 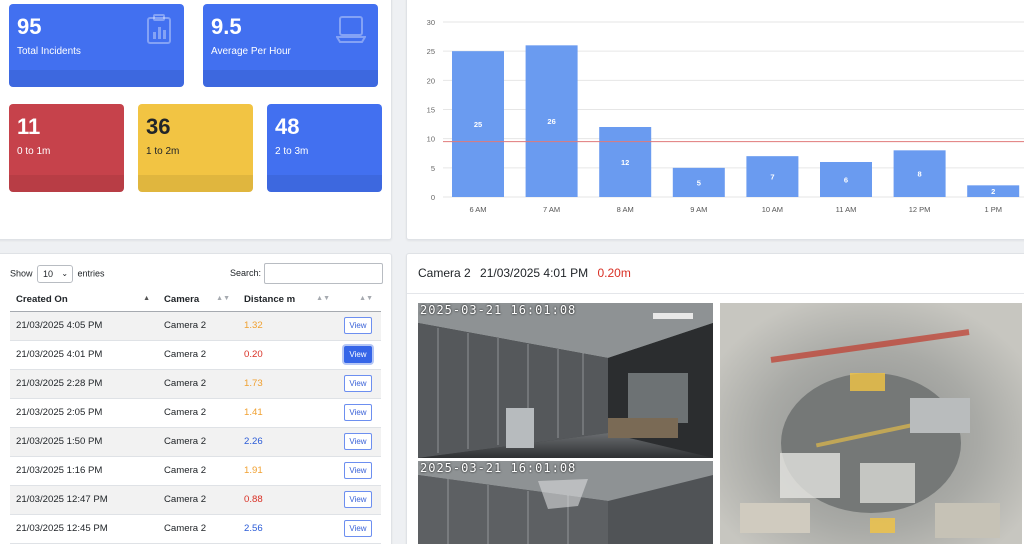 What do you see at coordinates (351, 31) in the screenshot?
I see `laptop-icon` at bounding box center [351, 31].